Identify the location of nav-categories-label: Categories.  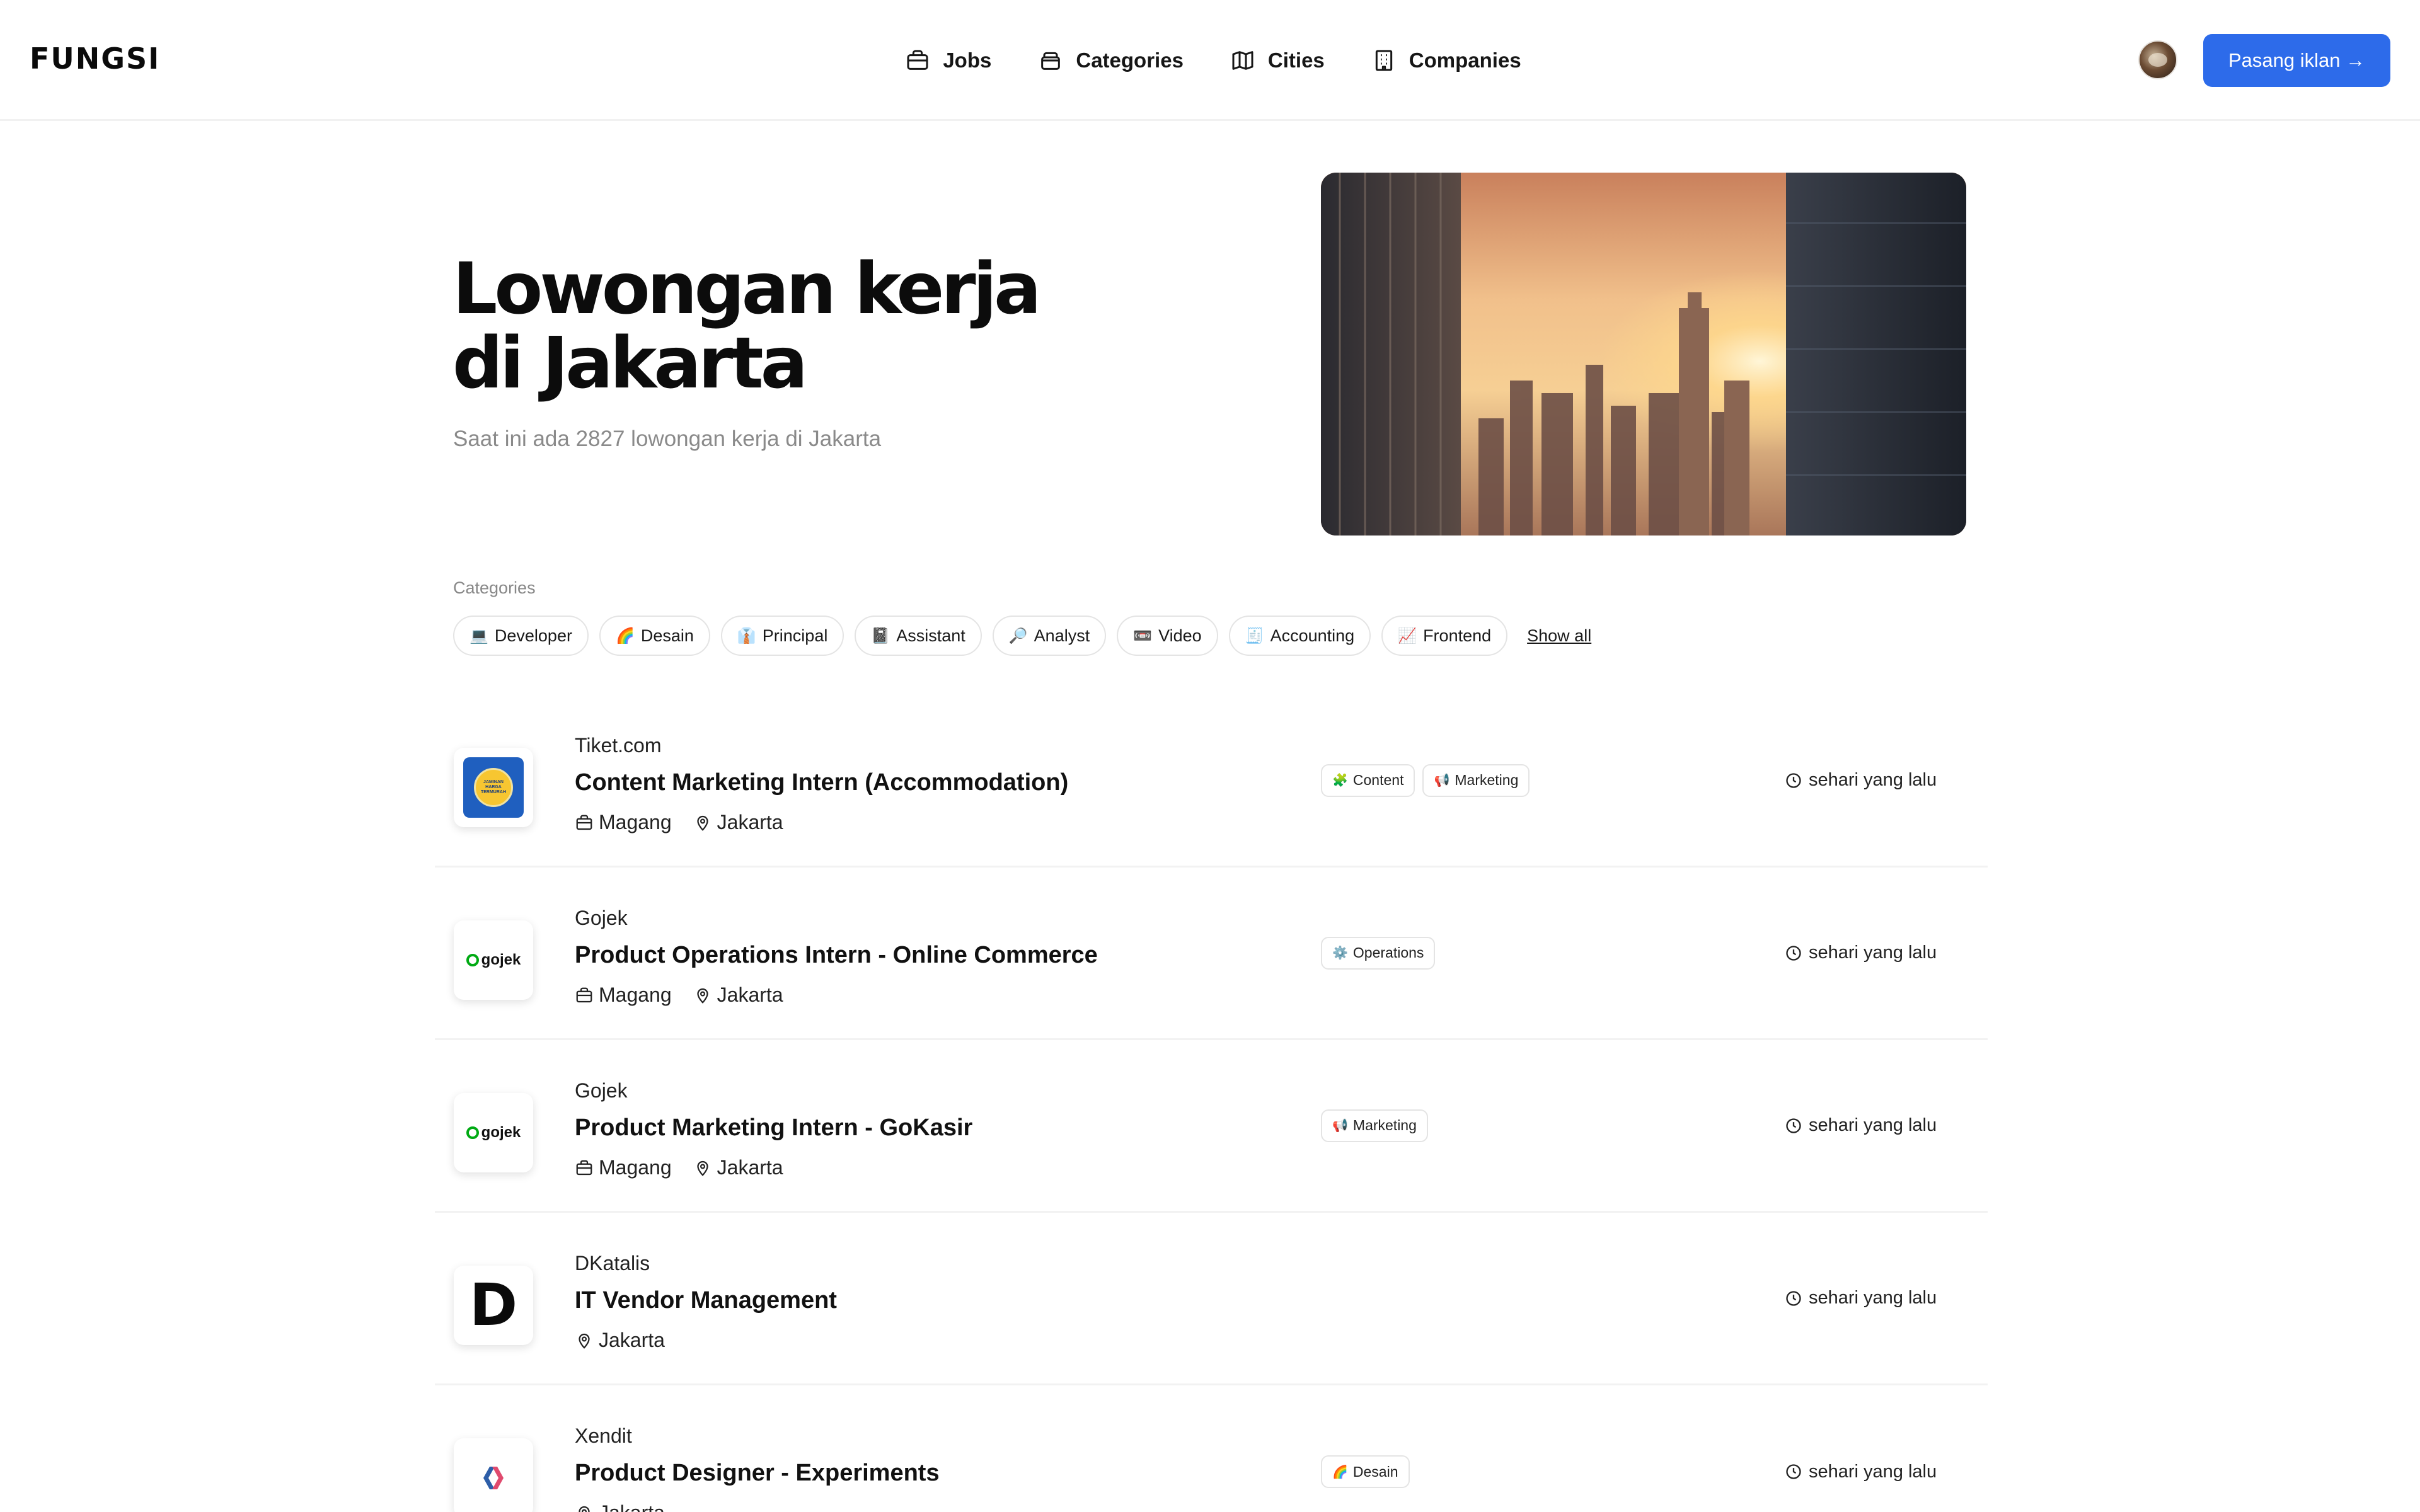
(1130, 60).